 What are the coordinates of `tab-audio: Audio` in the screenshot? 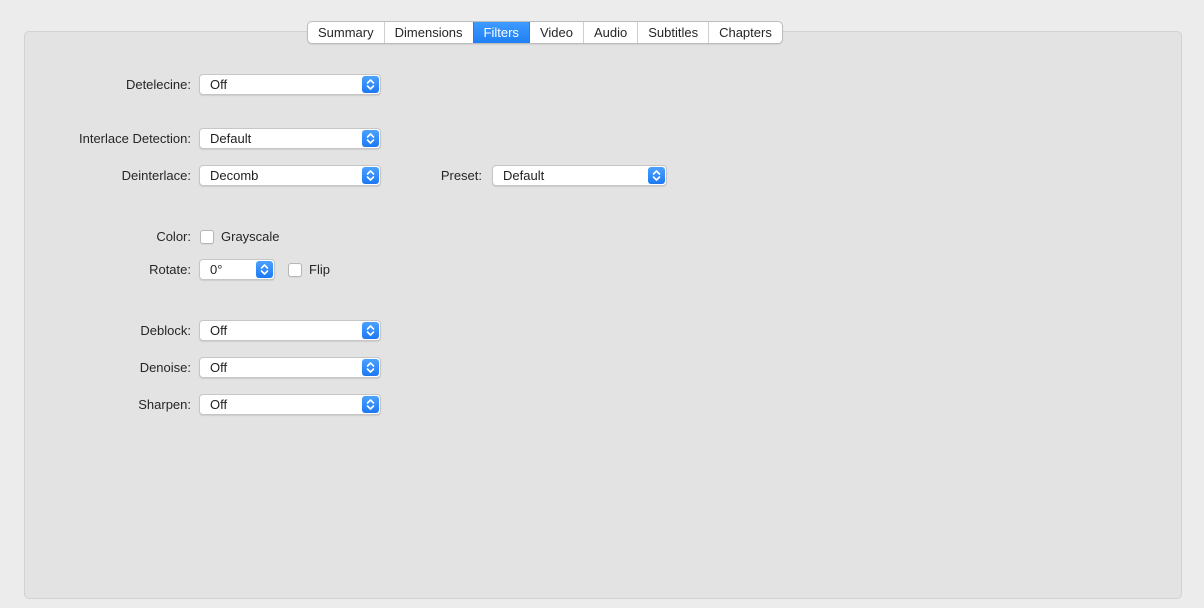 It's located at (609, 32).